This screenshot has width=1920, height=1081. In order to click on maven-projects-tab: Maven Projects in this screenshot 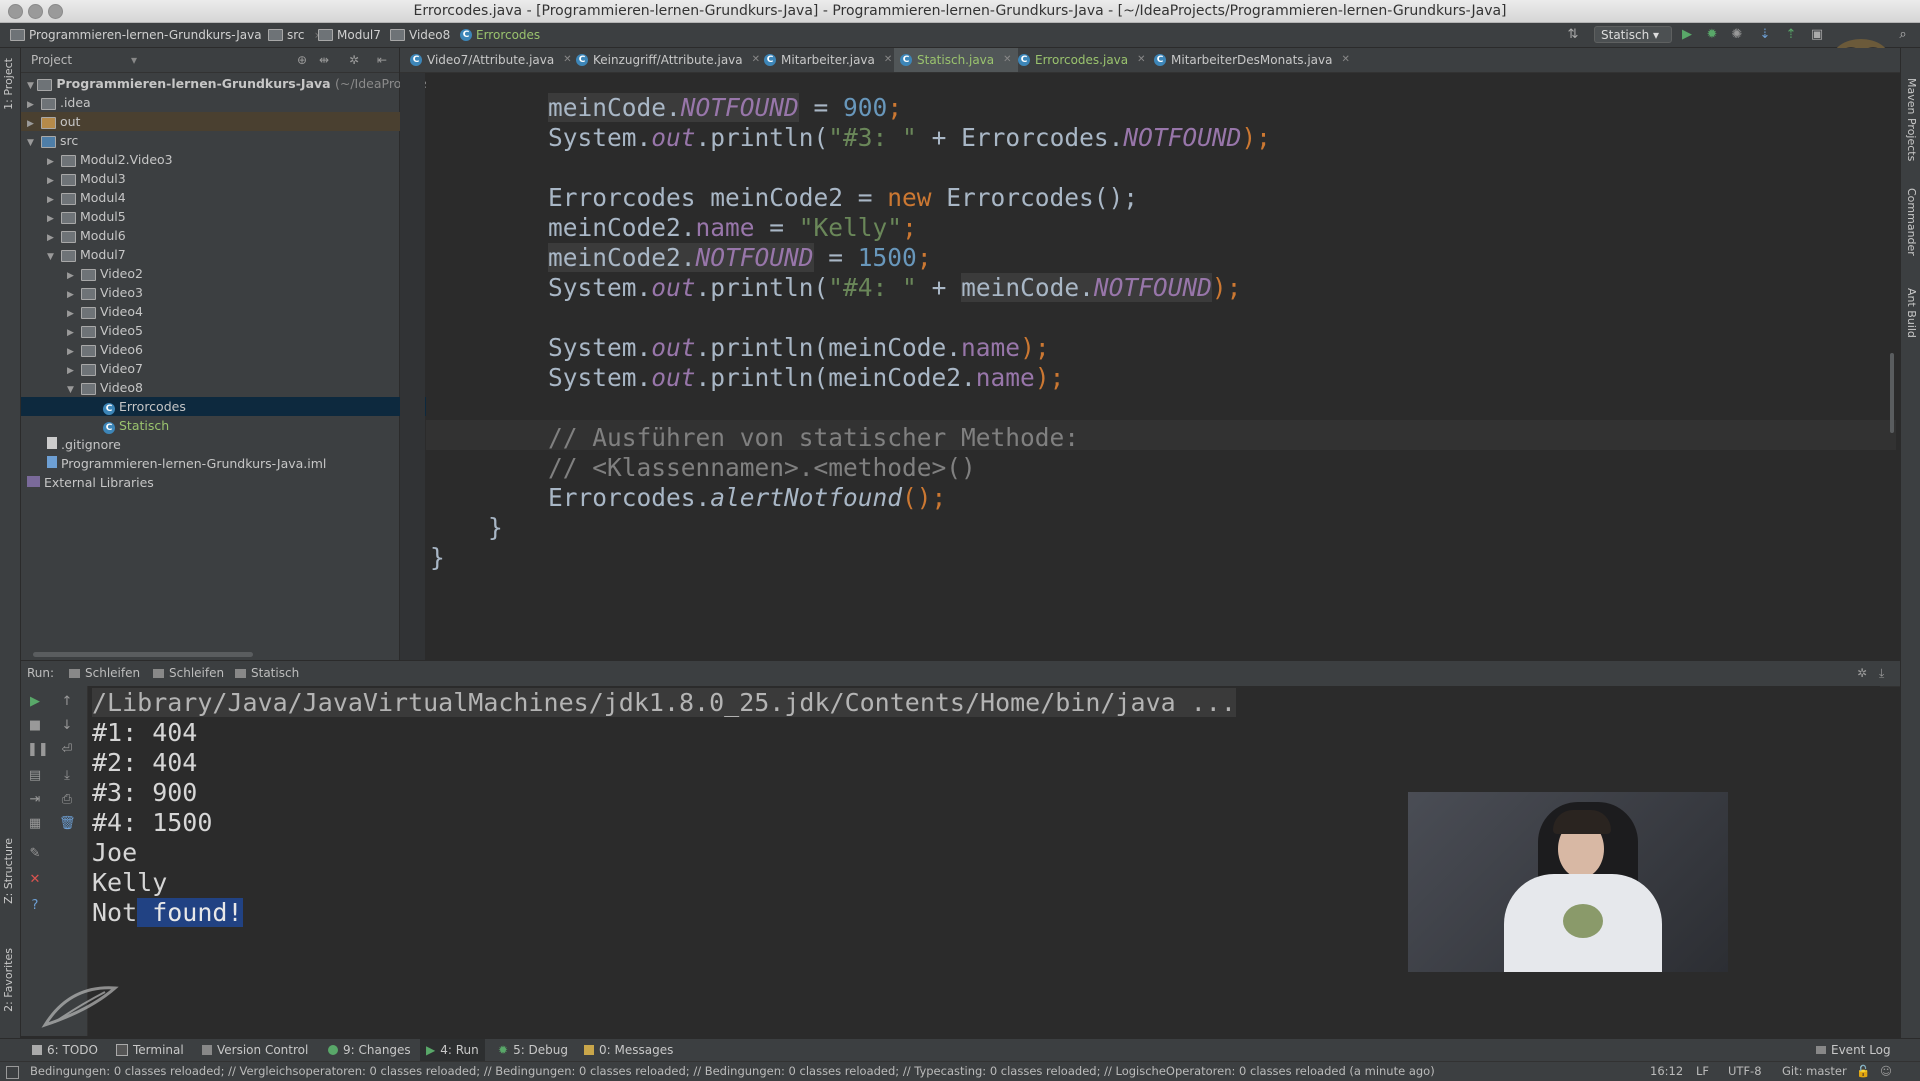, I will do `click(1911, 119)`.